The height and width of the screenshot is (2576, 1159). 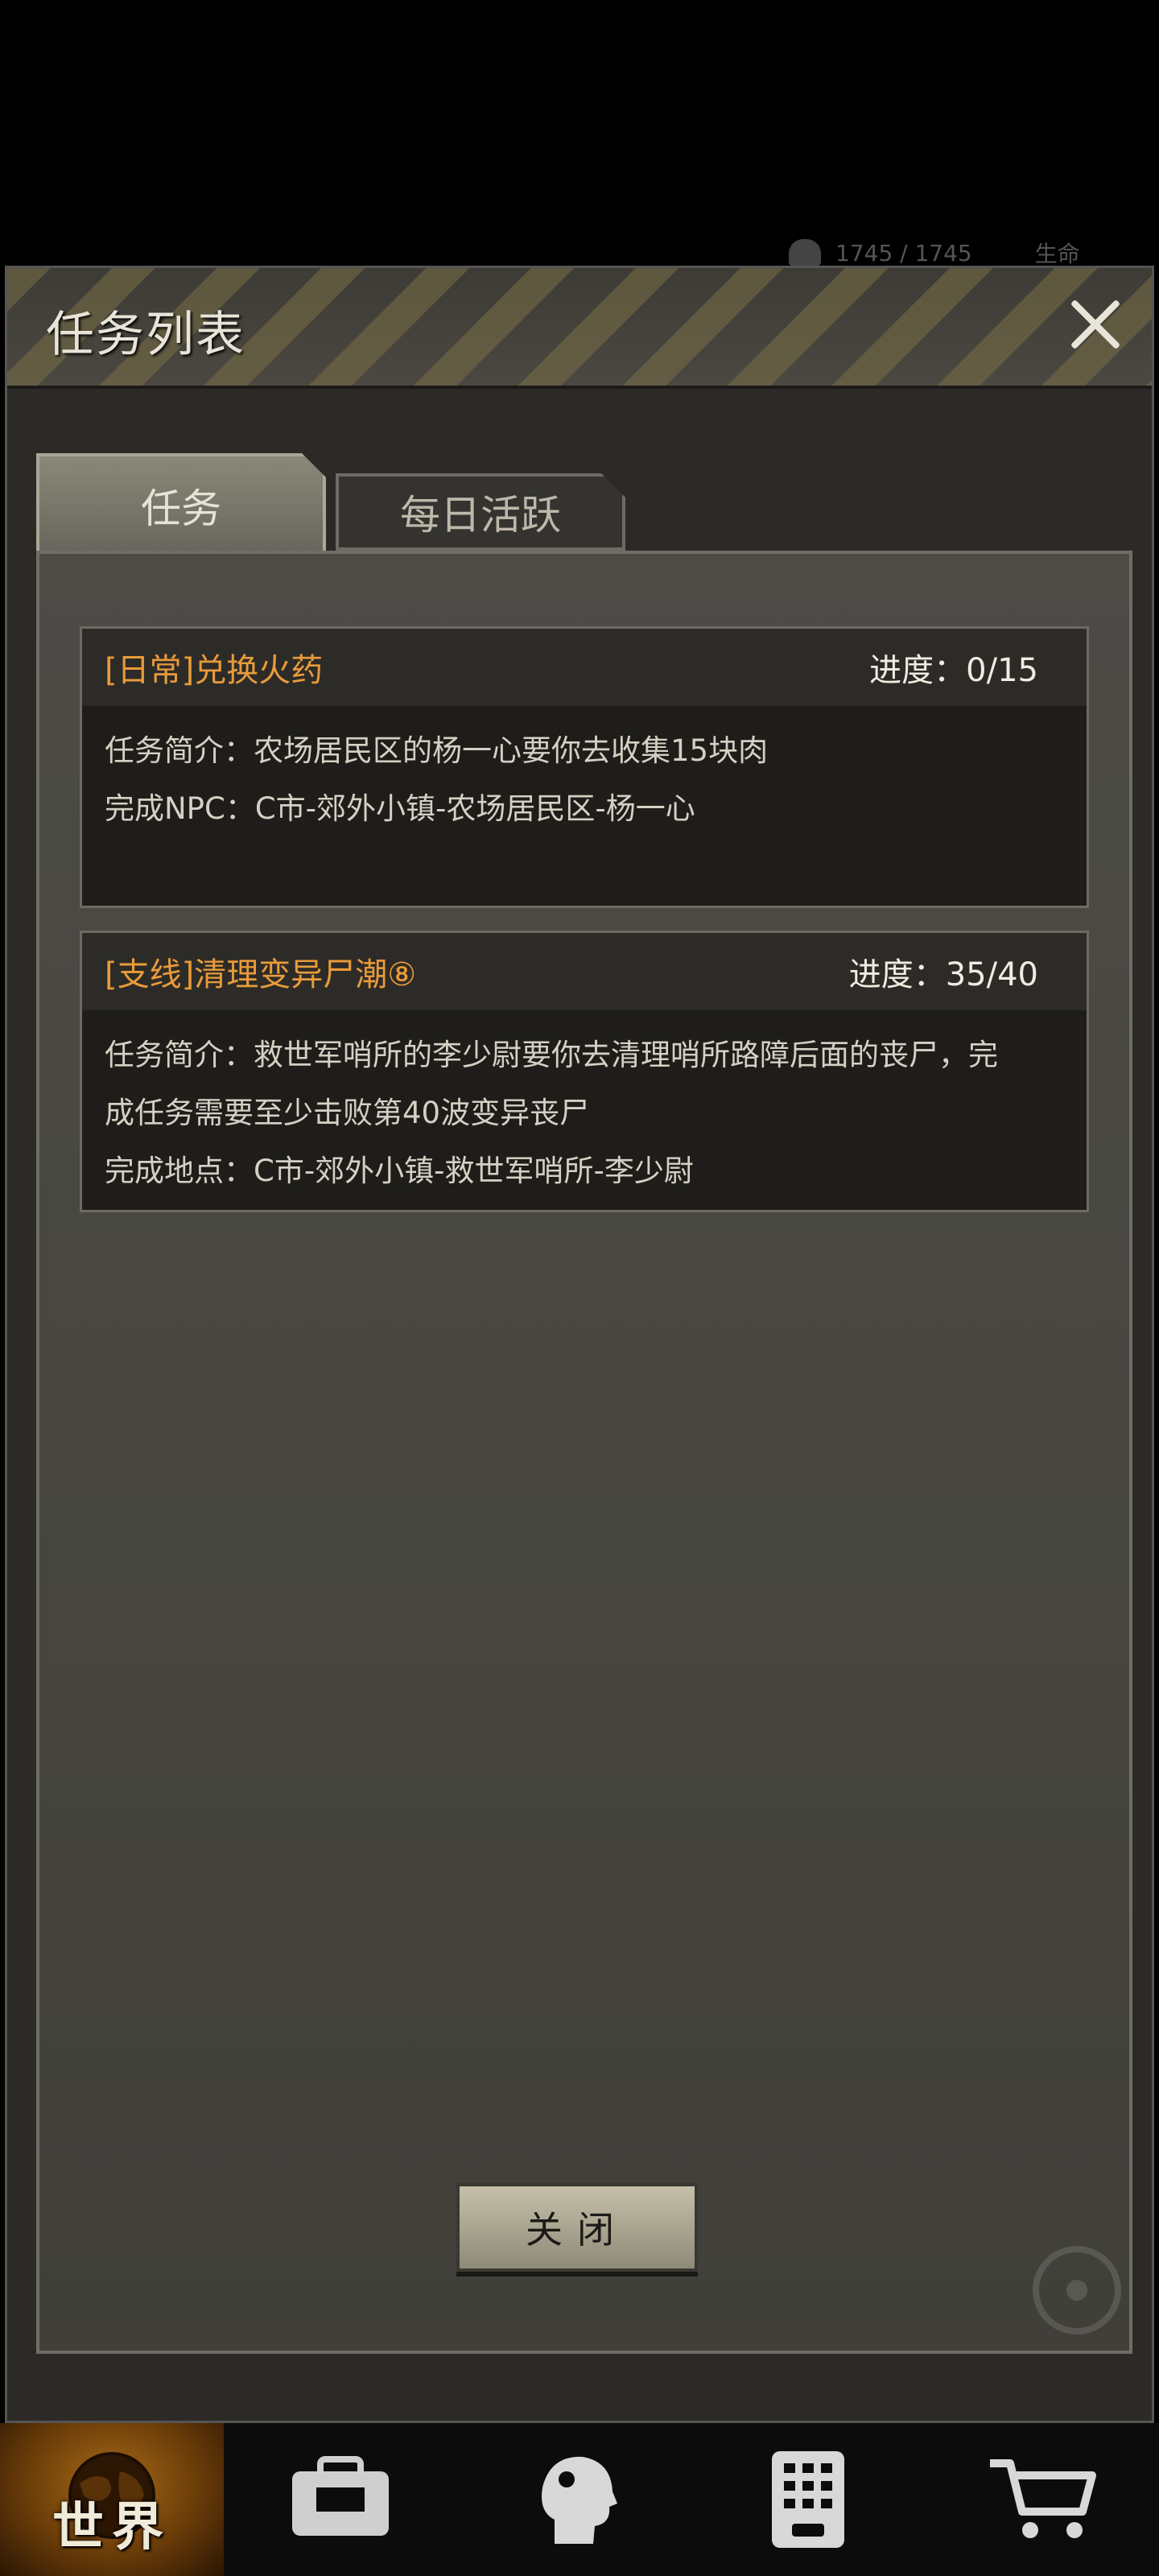 I want to click on radiation-icon, so click(x=1077, y=2290).